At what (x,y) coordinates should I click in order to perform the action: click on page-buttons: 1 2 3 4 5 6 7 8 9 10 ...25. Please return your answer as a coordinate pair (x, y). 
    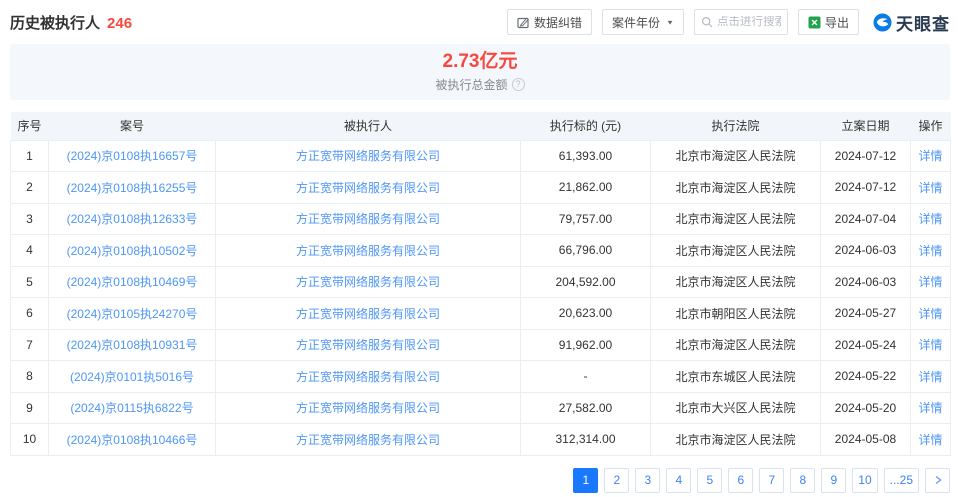
    Looking at the image, I should click on (746, 480).